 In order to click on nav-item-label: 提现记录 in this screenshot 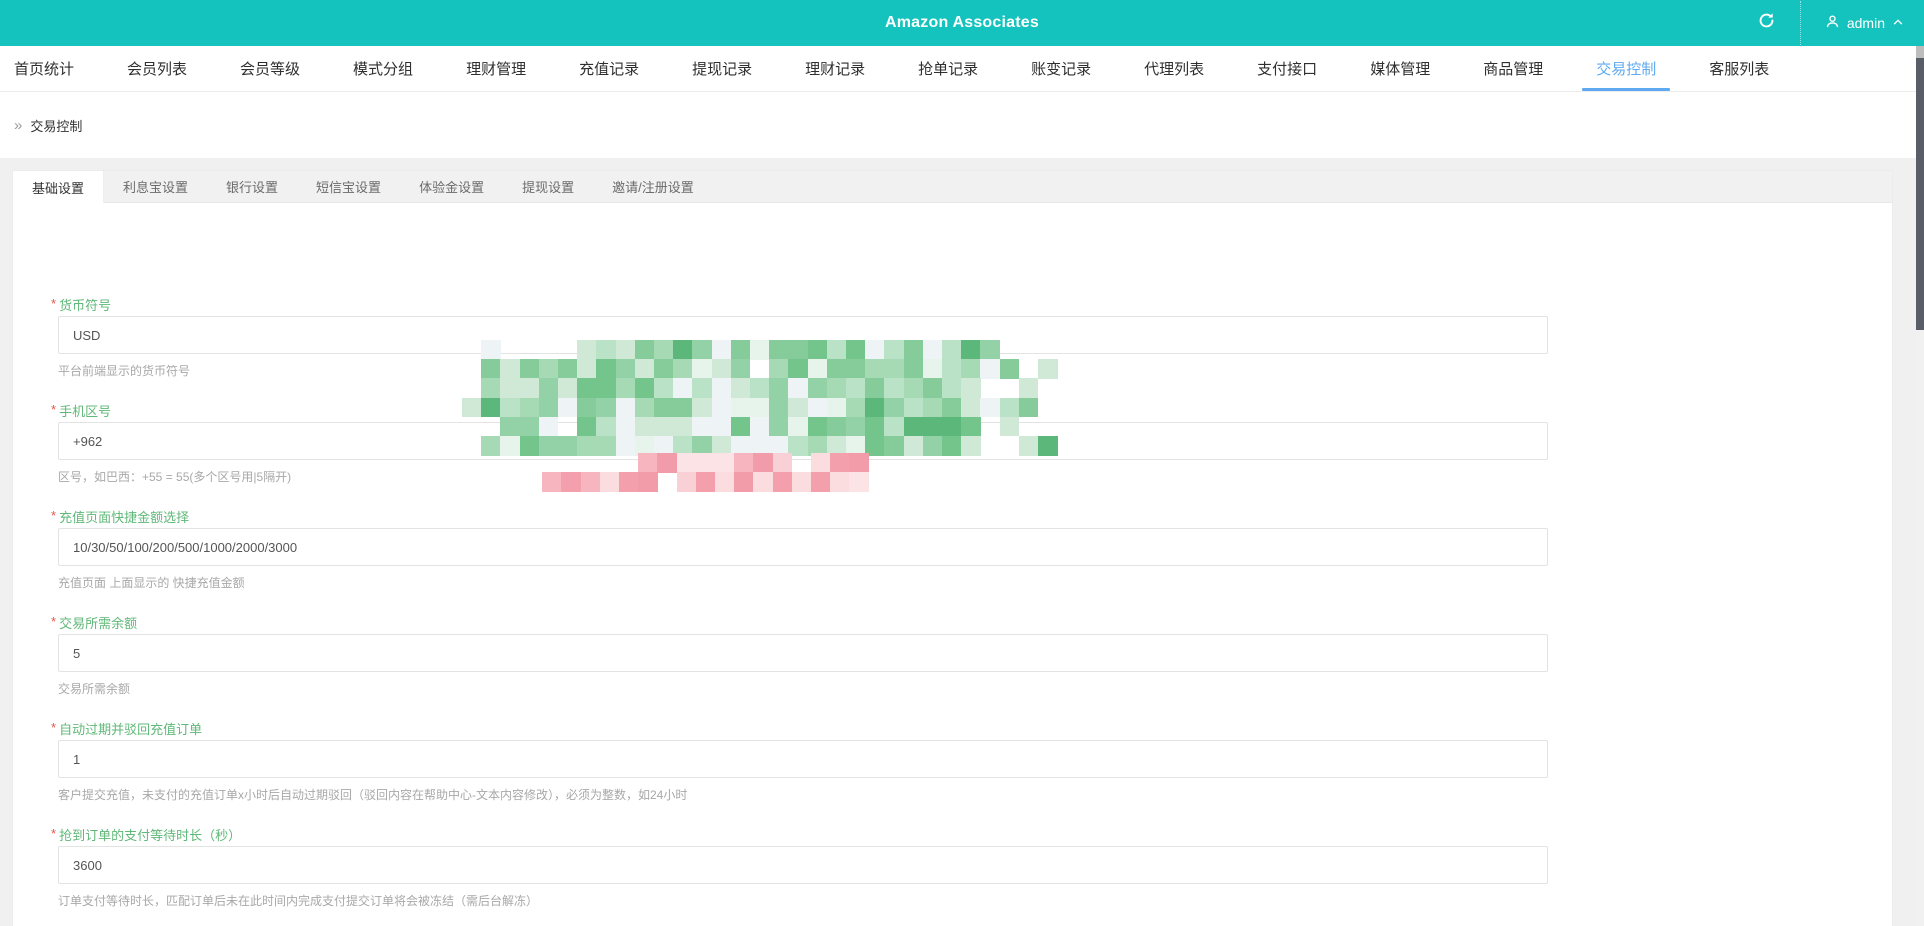, I will do `click(722, 69)`.